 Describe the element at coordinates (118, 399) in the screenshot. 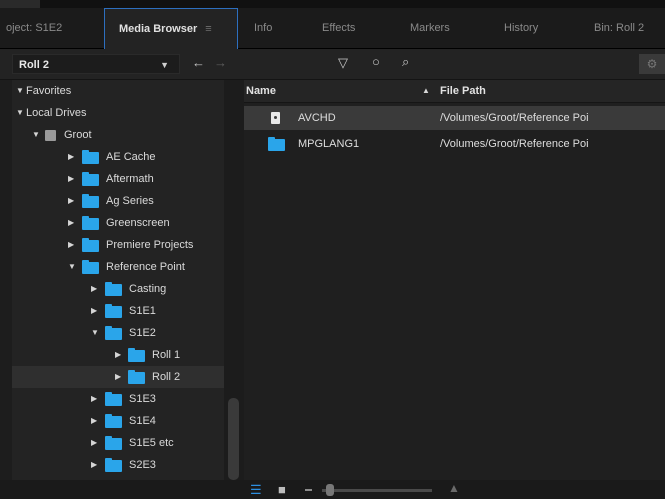

I see `tree-item-s1e3: ▶ S1E3` at that location.